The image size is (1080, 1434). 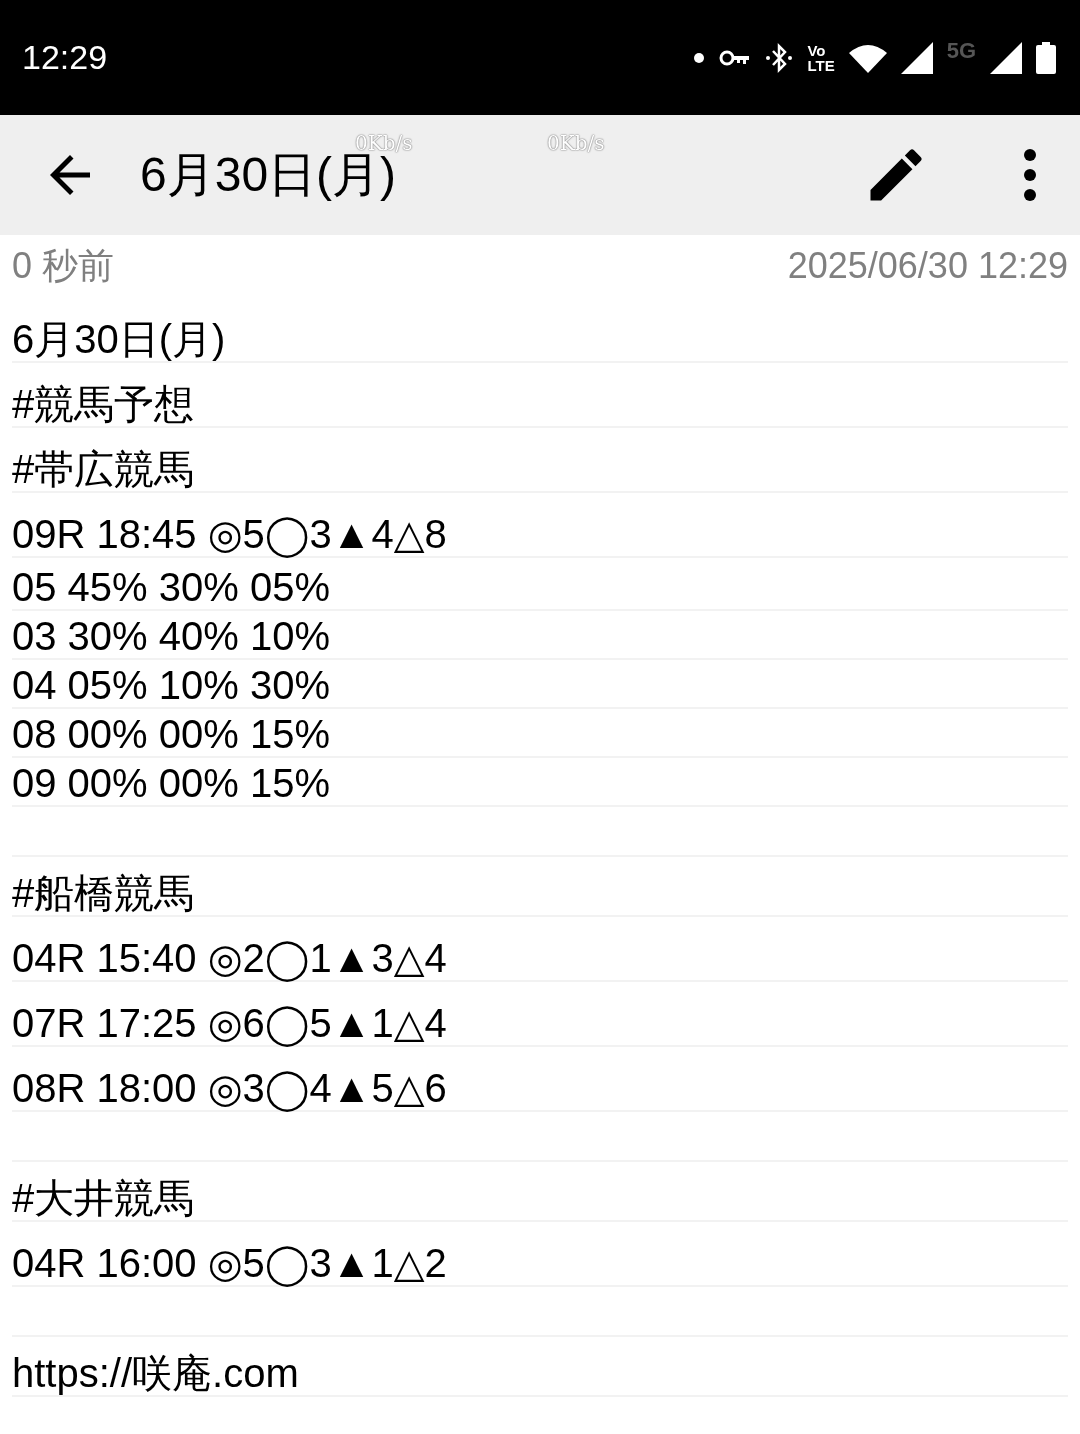 What do you see at coordinates (229, 1024) in the screenshot?
I see `note-line: 07R 17:25 ◎6◯5▲1△4` at bounding box center [229, 1024].